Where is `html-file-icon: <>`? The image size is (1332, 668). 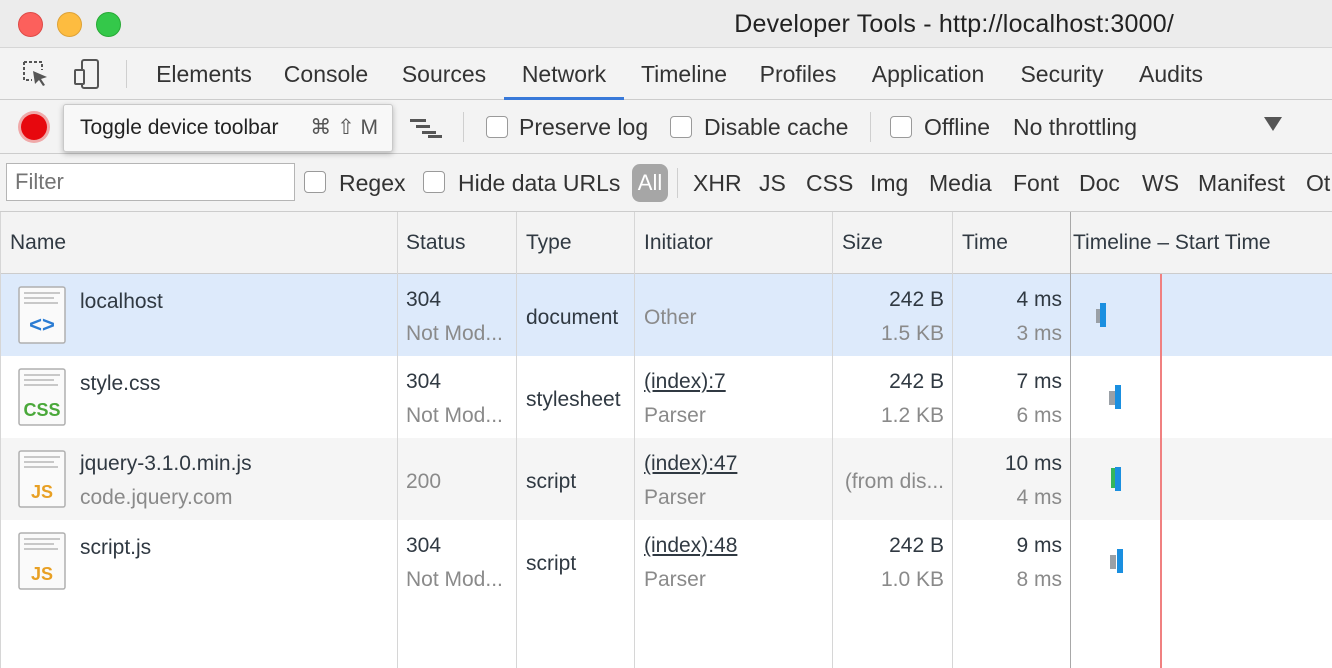
html-file-icon: <> is located at coordinates (42, 315).